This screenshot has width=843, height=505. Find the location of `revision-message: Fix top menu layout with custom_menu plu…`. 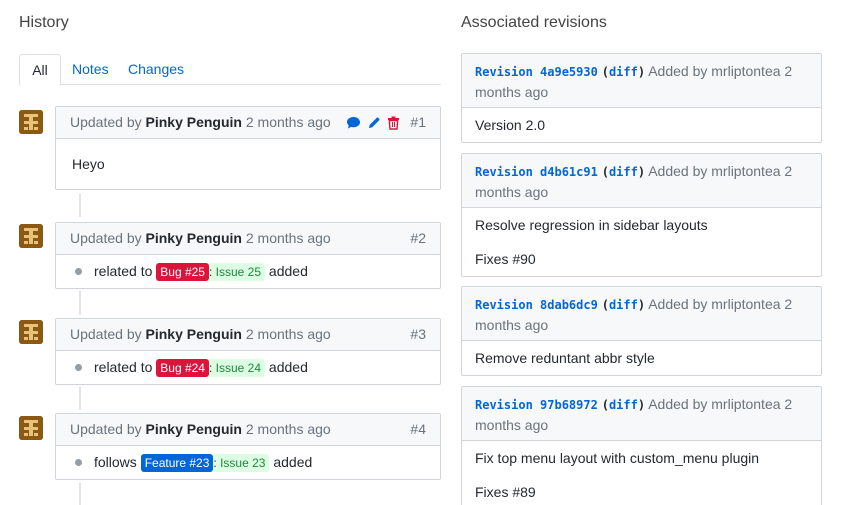

revision-message: Fix top menu layout with custom_menu plu… is located at coordinates (641, 473).